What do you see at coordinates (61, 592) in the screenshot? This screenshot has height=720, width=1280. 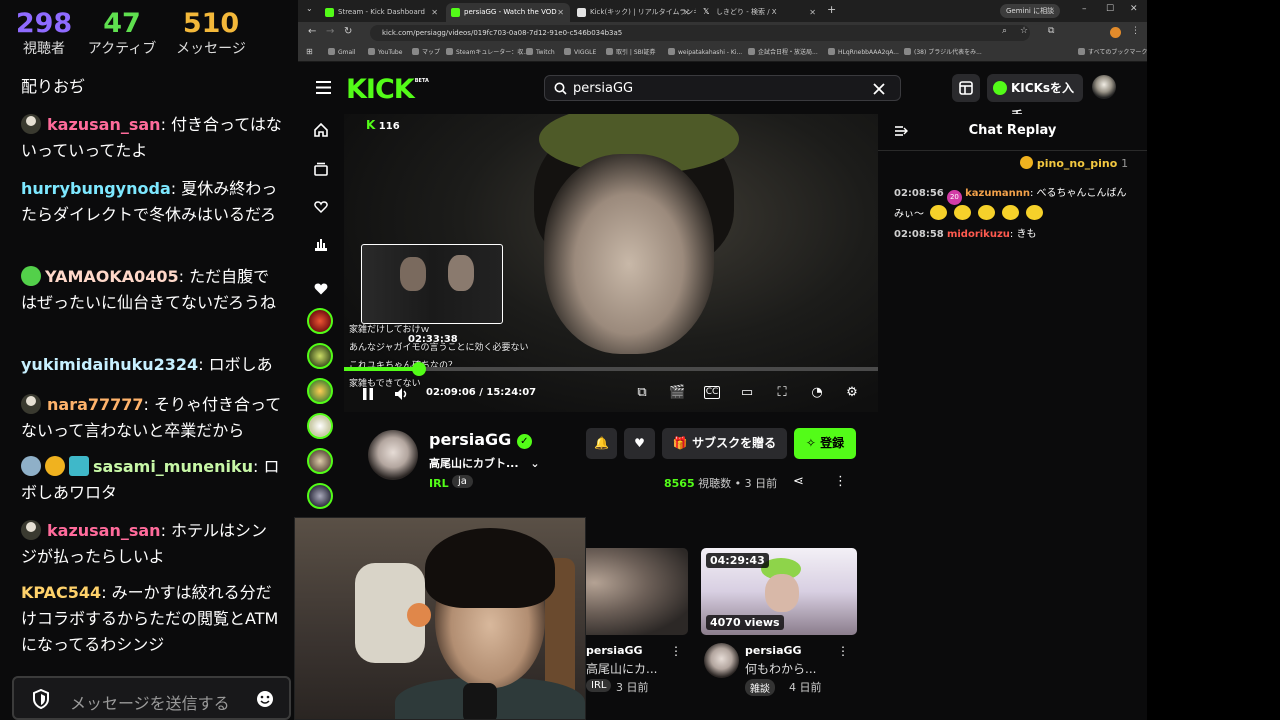 I see `chat-username: KPAC544` at bounding box center [61, 592].